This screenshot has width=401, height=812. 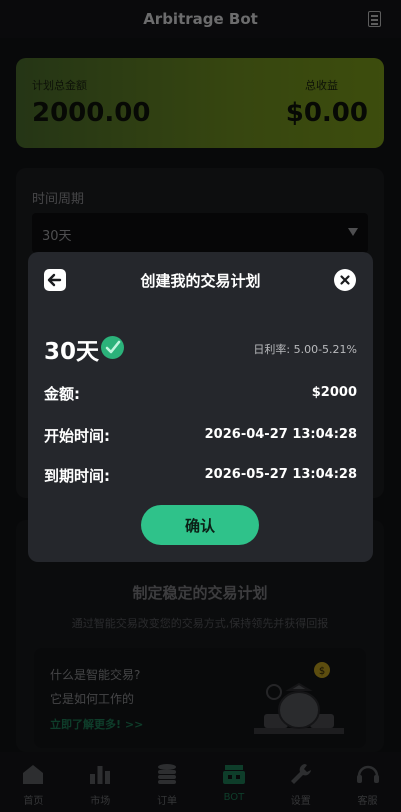 What do you see at coordinates (77, 436) in the screenshot?
I see `start-time-label: 开始时间:` at bounding box center [77, 436].